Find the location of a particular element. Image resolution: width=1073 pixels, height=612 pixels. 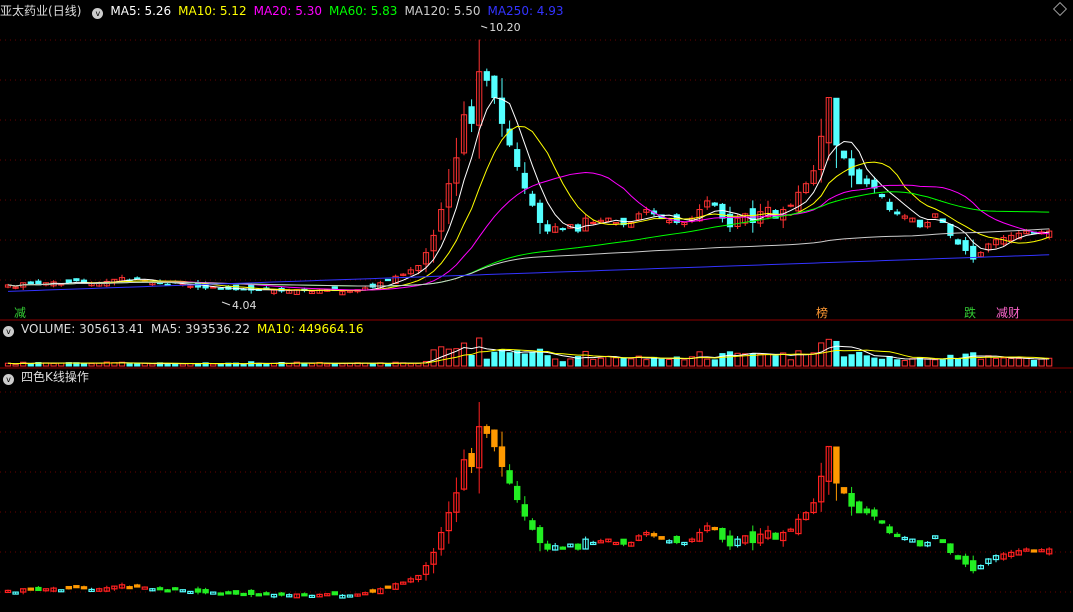

indicator-settings-icon: v is located at coordinates (8, 379).